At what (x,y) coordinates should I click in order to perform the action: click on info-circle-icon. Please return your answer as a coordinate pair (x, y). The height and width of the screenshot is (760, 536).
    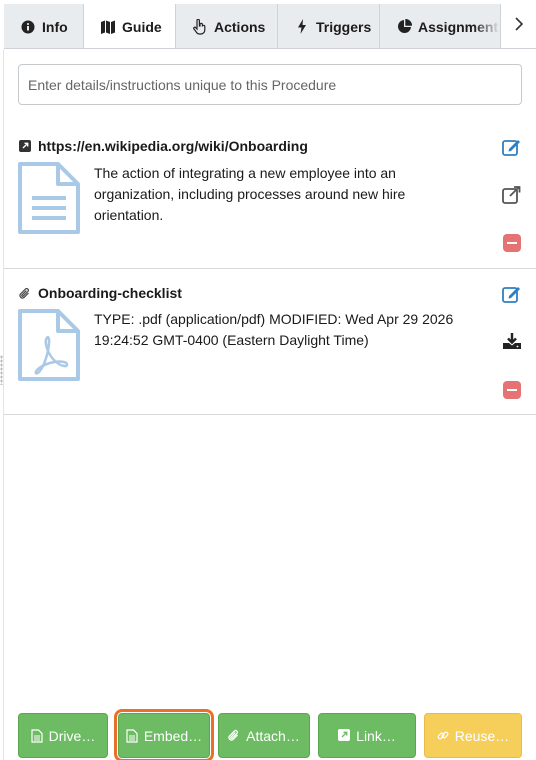
    Looking at the image, I should click on (28, 27).